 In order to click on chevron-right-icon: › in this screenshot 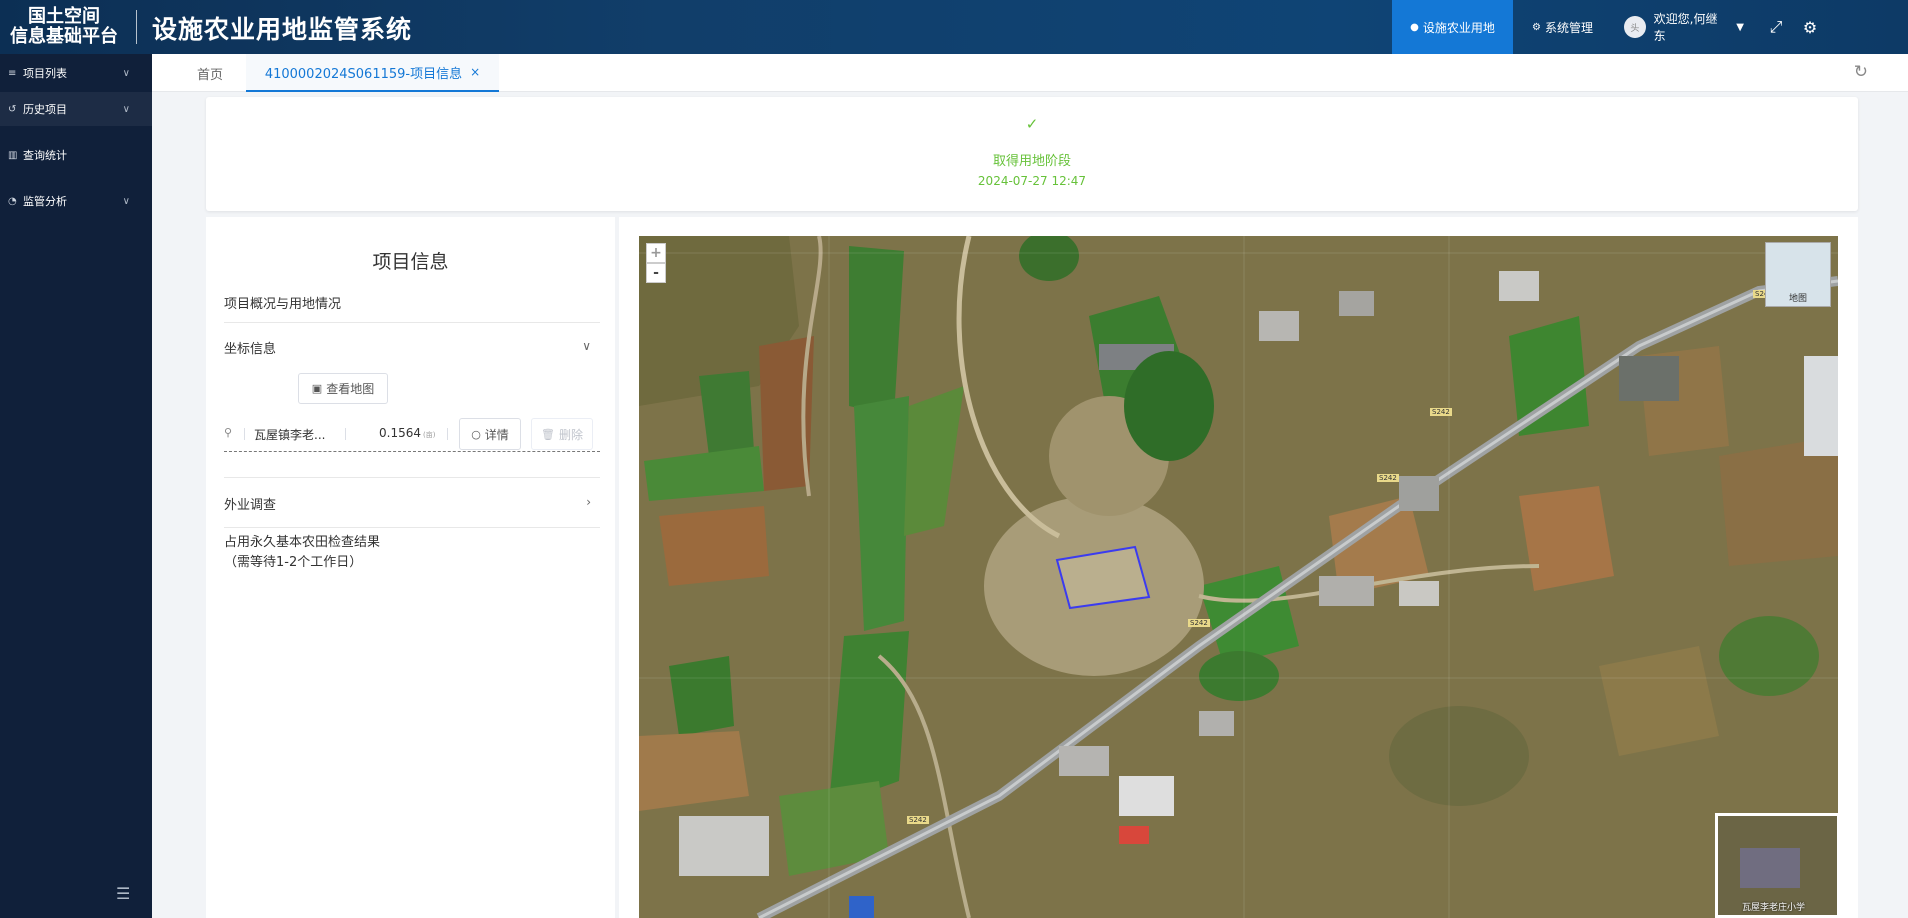, I will do `click(588, 502)`.